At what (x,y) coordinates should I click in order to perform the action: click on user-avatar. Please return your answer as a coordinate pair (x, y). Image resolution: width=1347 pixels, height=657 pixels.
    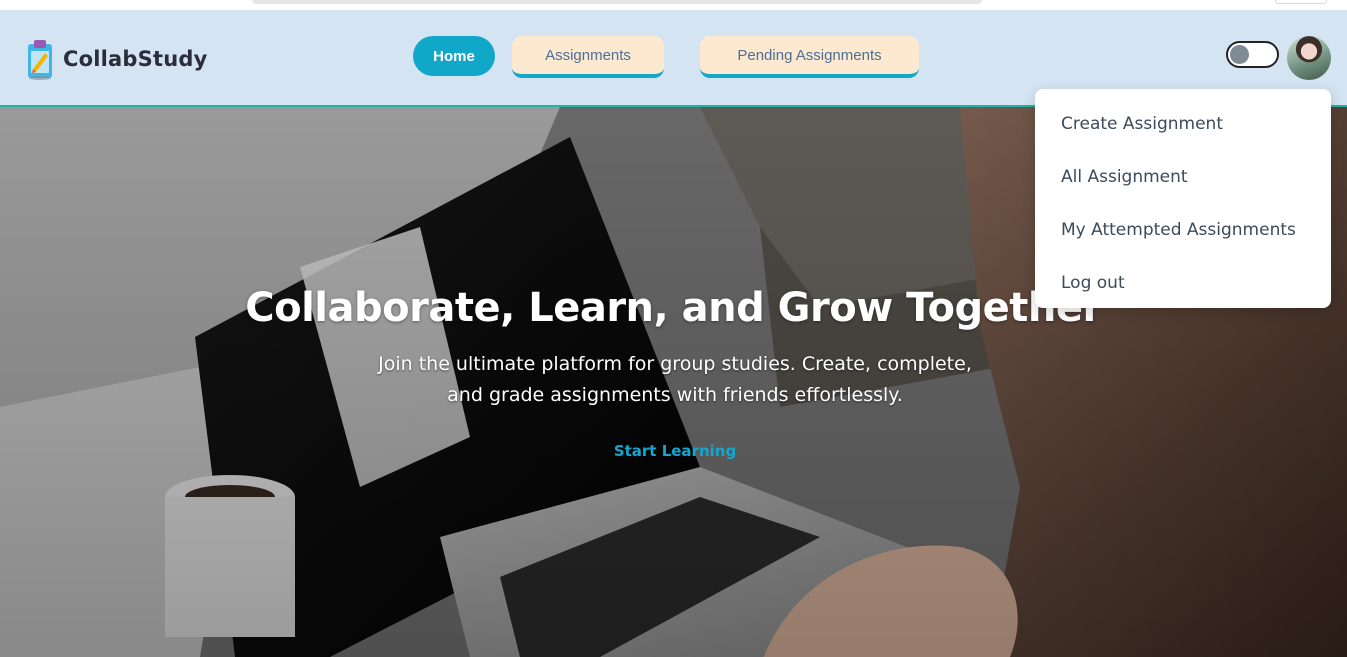
    Looking at the image, I should click on (1309, 58).